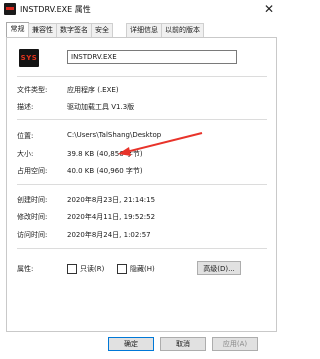  Describe the element at coordinates (183, 344) in the screenshot. I see `cancel-button: 取消` at that location.